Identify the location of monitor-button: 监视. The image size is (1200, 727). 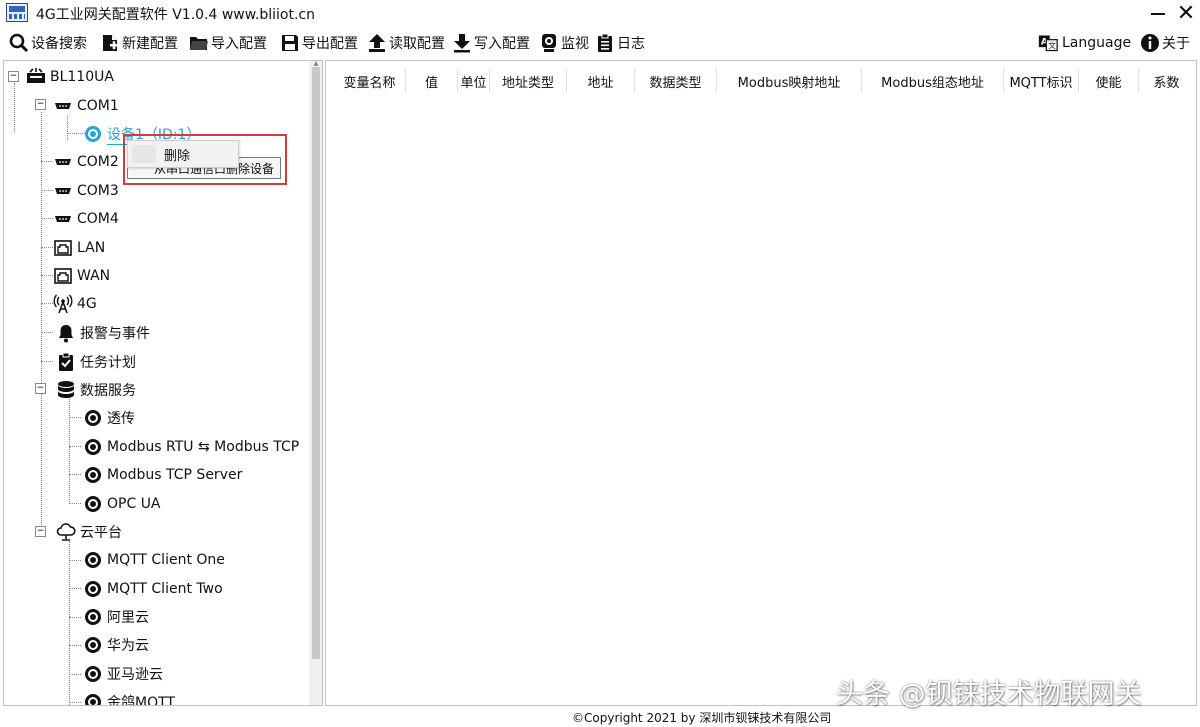
(564, 43).